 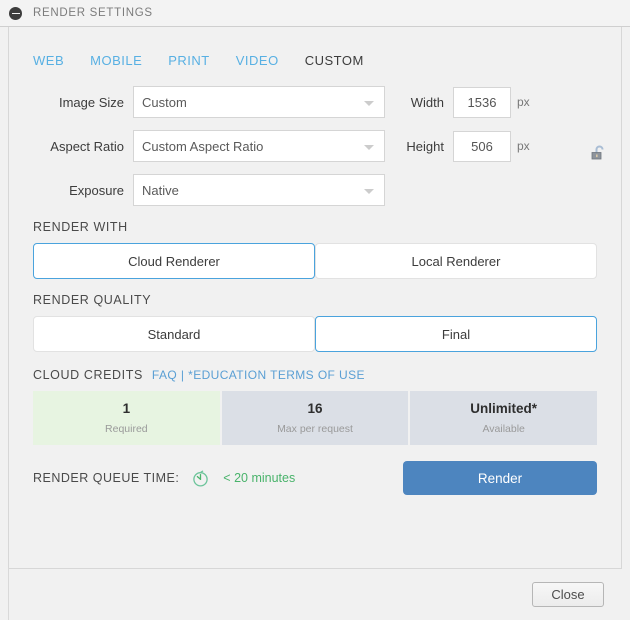 I want to click on cloud-credits-links: FAQ | *EDUCATION TERMS OF USE, so click(x=258, y=375).